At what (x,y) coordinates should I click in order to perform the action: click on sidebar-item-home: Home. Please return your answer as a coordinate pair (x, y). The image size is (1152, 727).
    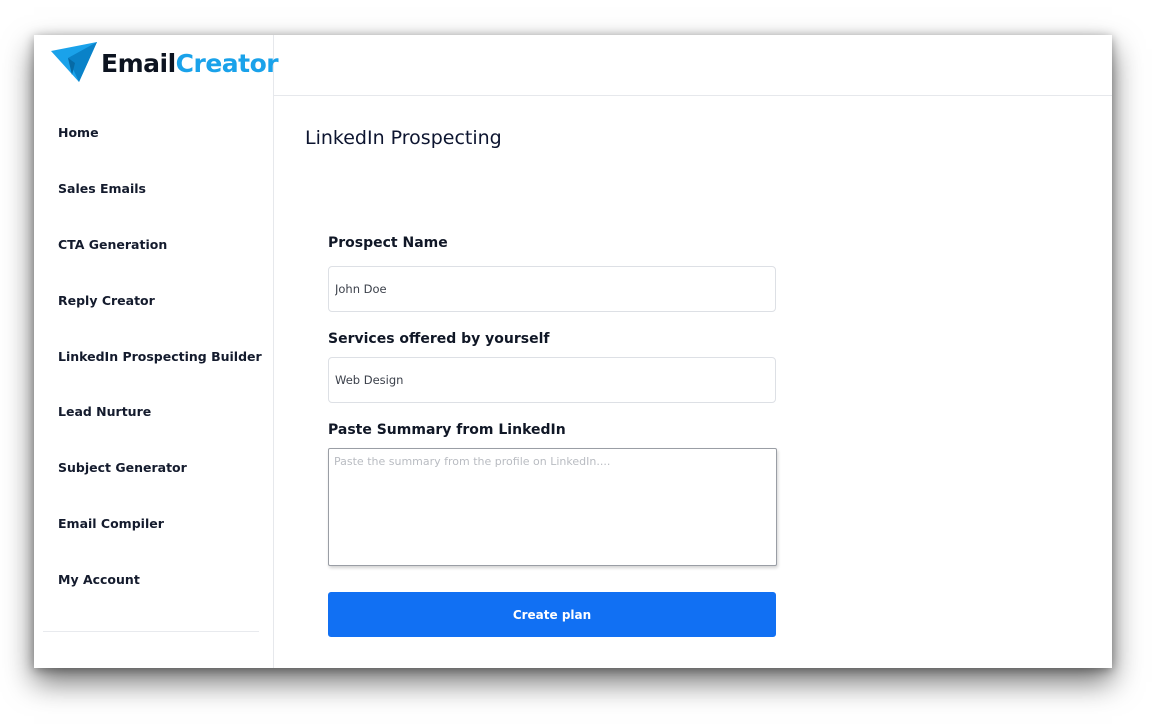
    Looking at the image, I should click on (153, 133).